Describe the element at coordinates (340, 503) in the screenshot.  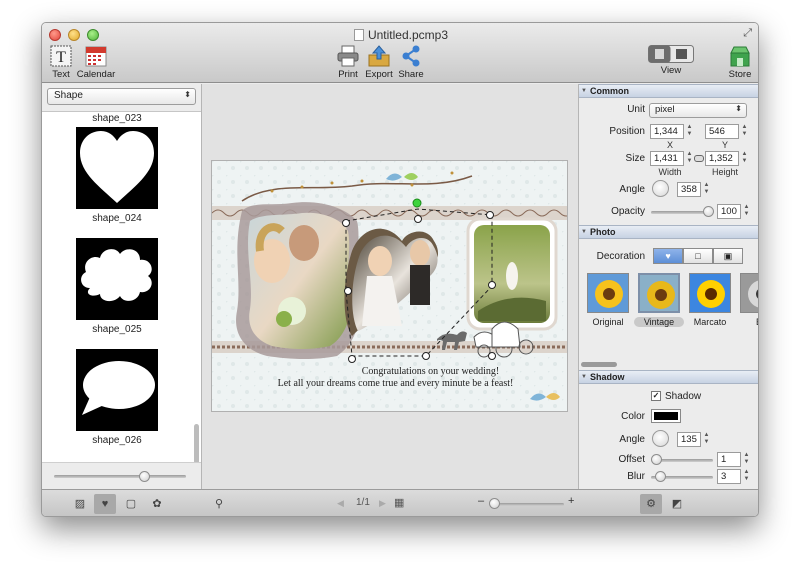
I see `previous-page-button: ◀` at that location.